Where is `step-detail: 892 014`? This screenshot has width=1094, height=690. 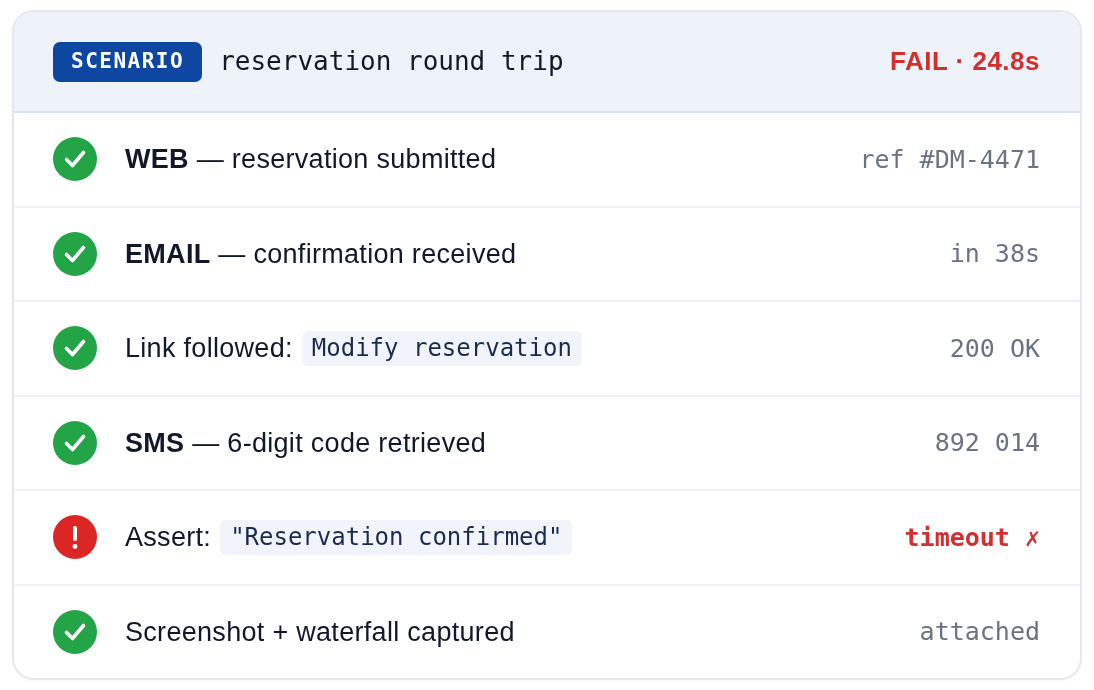 step-detail: 892 014 is located at coordinates (987, 443).